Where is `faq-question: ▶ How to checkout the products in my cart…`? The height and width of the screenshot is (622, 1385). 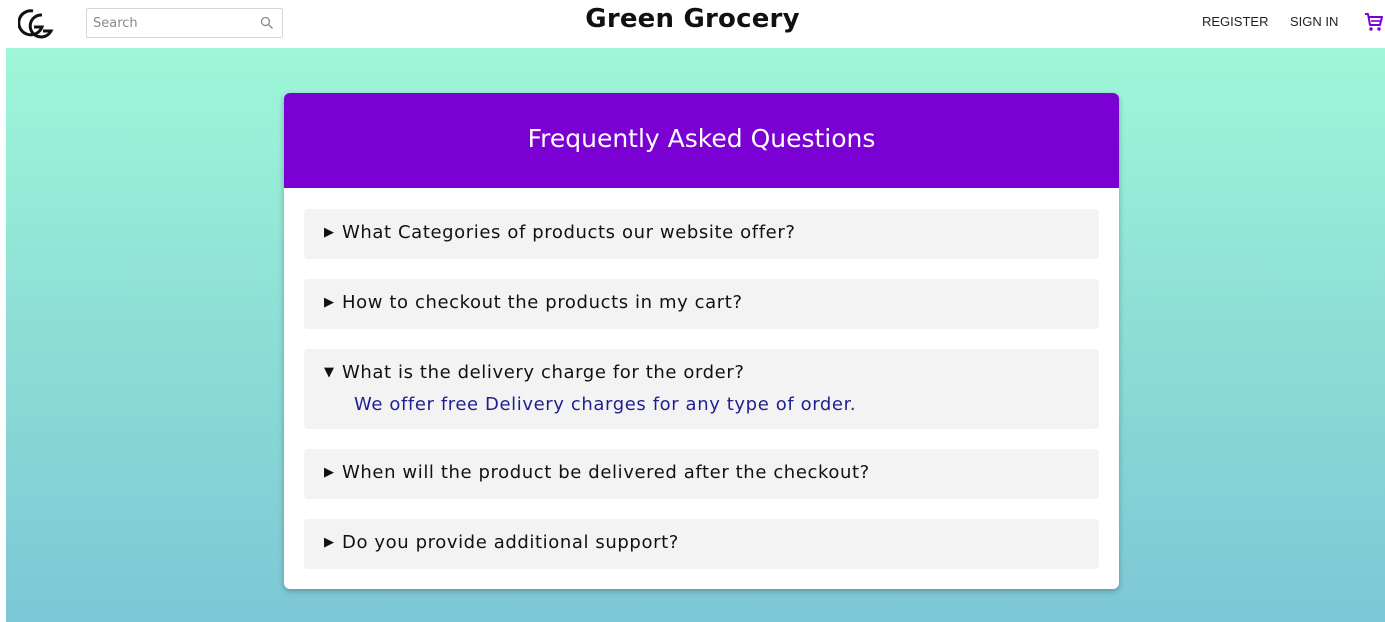
faq-question: ▶ How to checkout the products in my cart… is located at coordinates (533, 302).